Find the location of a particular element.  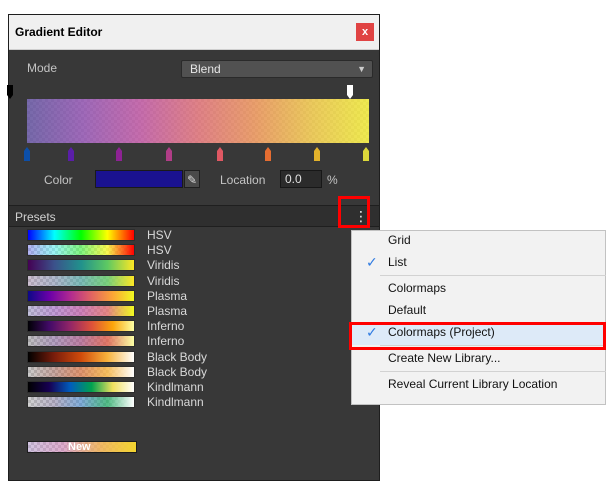

menu-item-label: Default is located at coordinates (407, 310).